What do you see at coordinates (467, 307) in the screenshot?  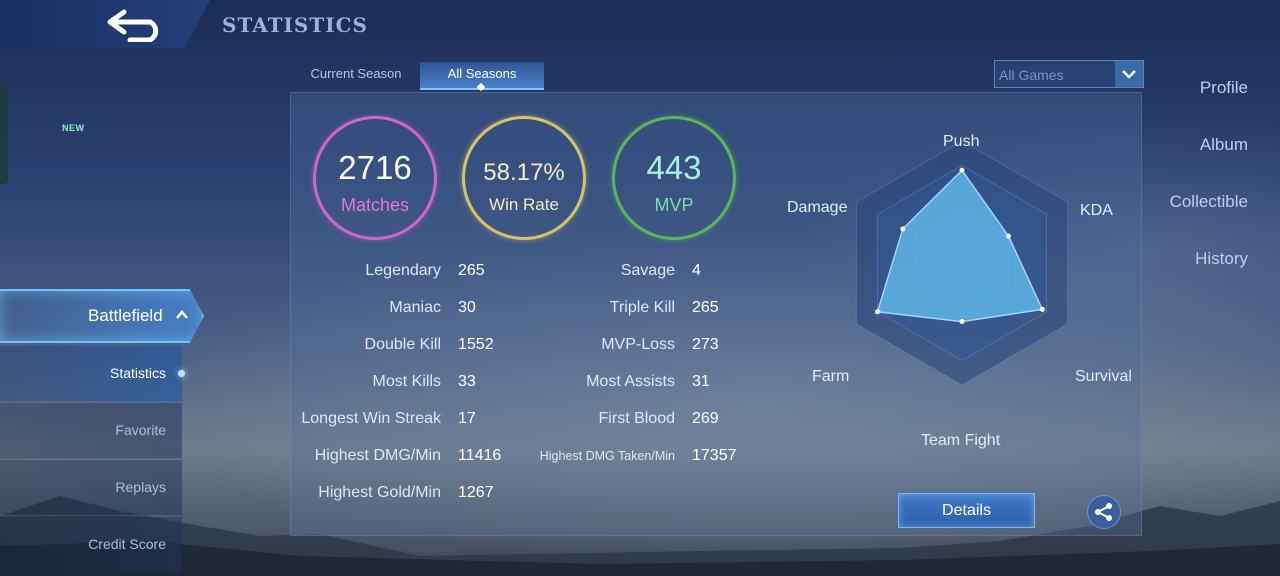 I see `stat-value: 30` at bounding box center [467, 307].